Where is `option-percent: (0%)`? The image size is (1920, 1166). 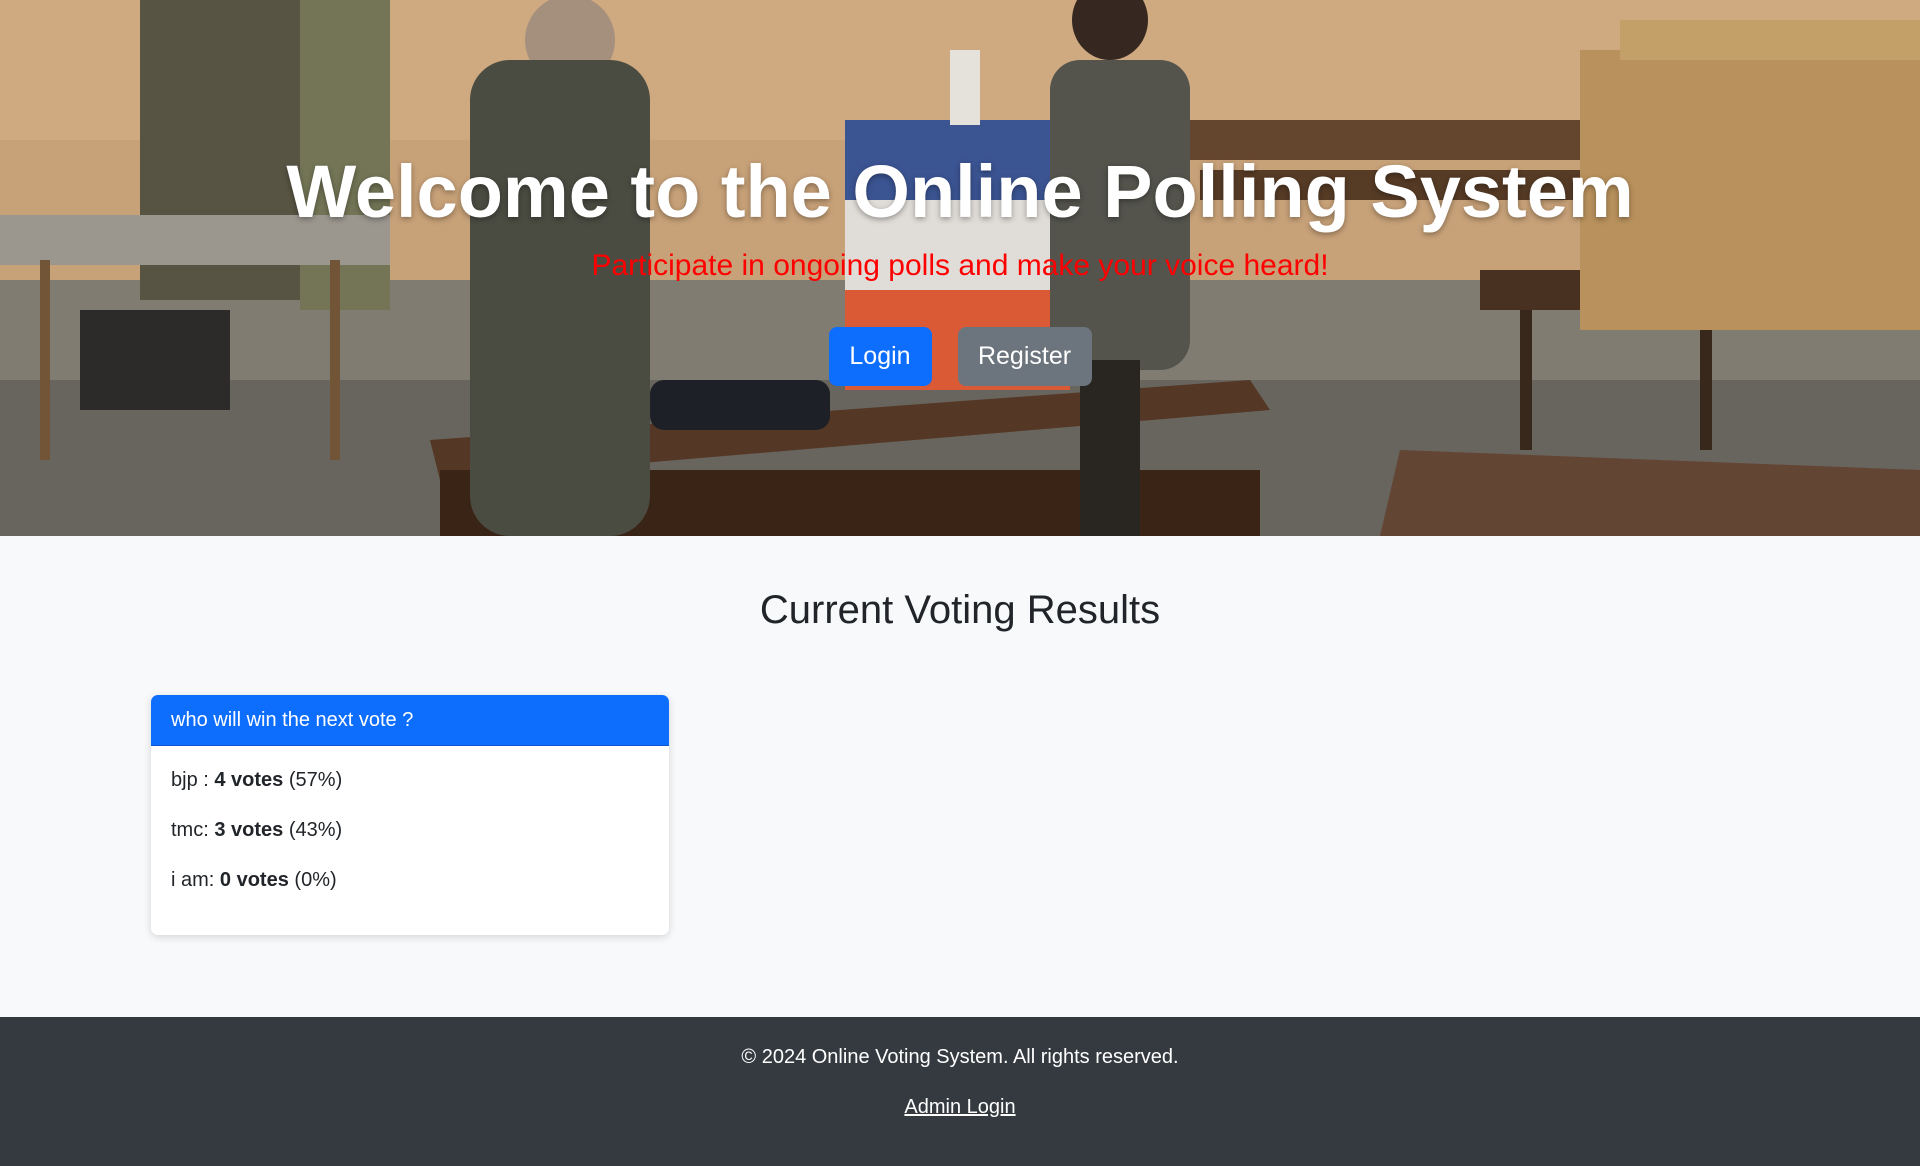
option-percent: (0%) is located at coordinates (315, 880).